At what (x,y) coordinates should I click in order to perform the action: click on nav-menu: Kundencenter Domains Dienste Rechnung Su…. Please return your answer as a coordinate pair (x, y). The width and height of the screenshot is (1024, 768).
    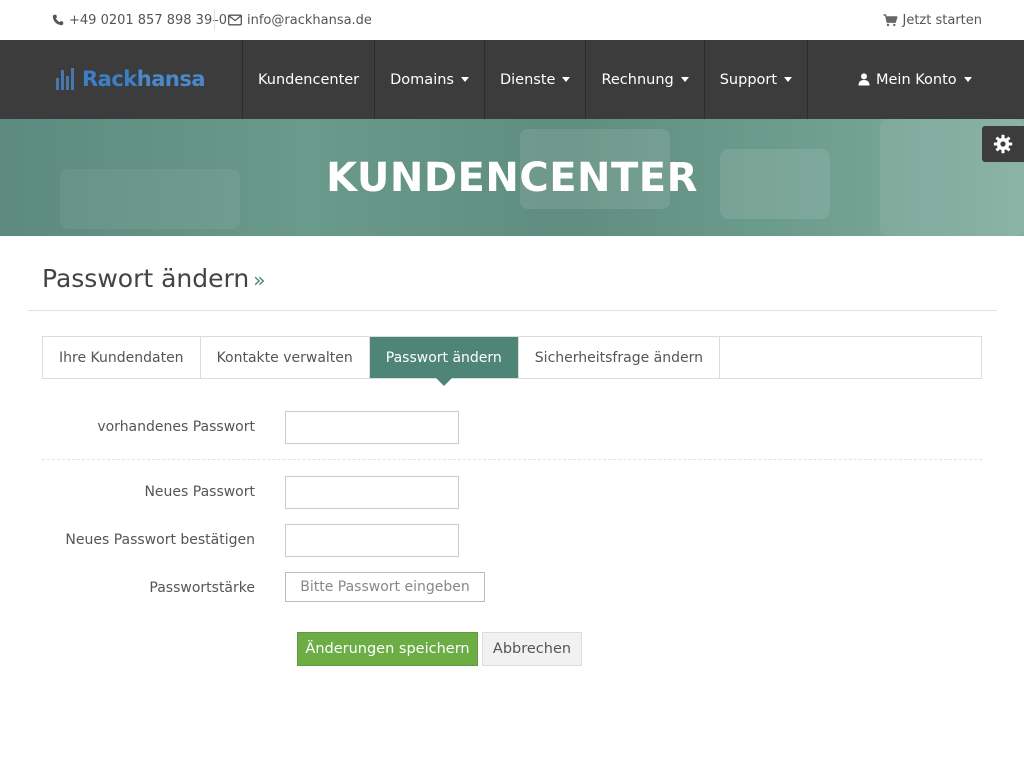
    Looking at the image, I should click on (525, 79).